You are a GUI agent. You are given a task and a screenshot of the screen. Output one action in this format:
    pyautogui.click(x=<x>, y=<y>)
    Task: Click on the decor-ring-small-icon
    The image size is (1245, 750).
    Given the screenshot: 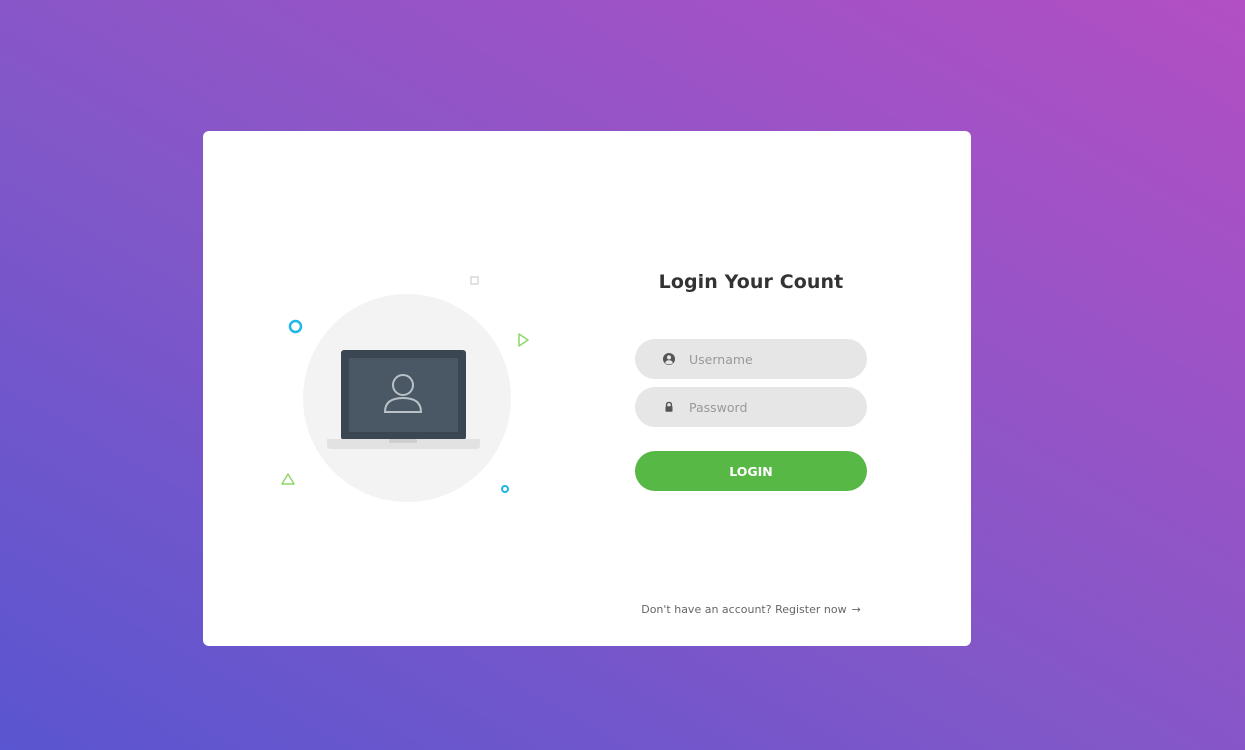 What is the action you would take?
    pyautogui.click(x=505, y=489)
    